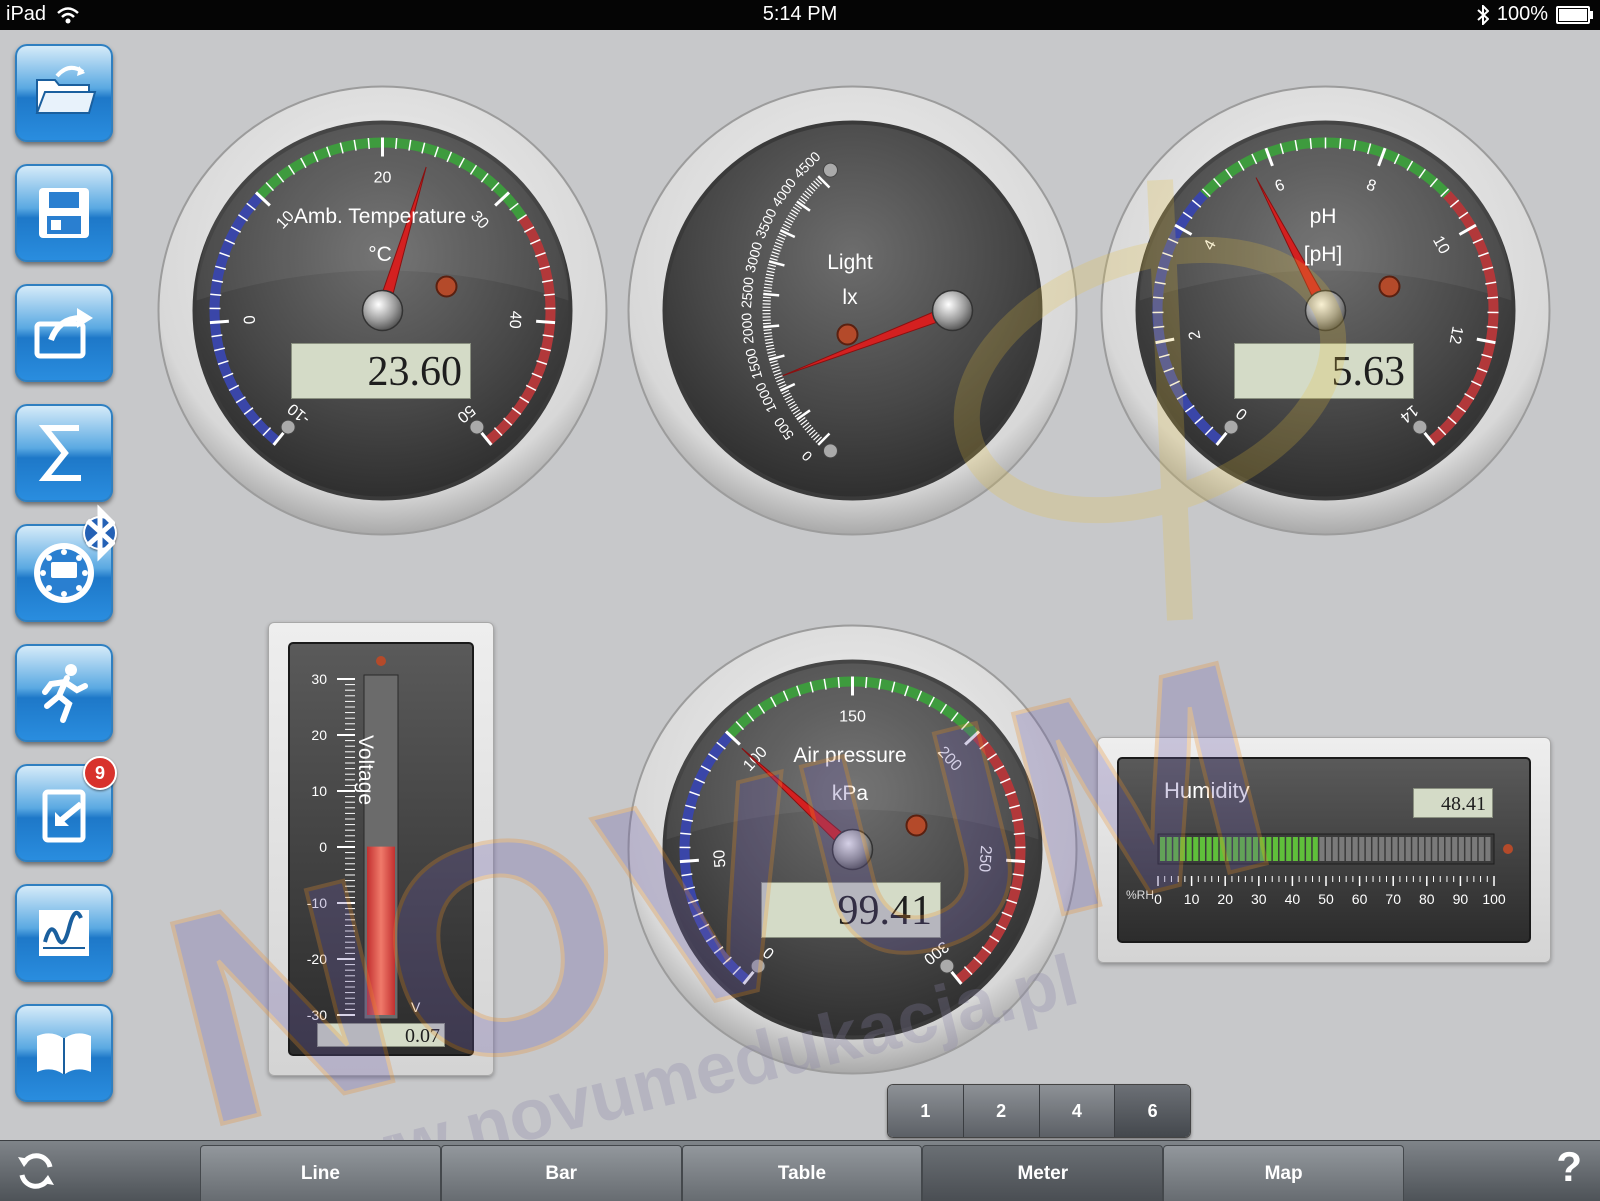 This screenshot has height=1201, width=1600. What do you see at coordinates (64, 933) in the screenshot?
I see `graph-button` at bounding box center [64, 933].